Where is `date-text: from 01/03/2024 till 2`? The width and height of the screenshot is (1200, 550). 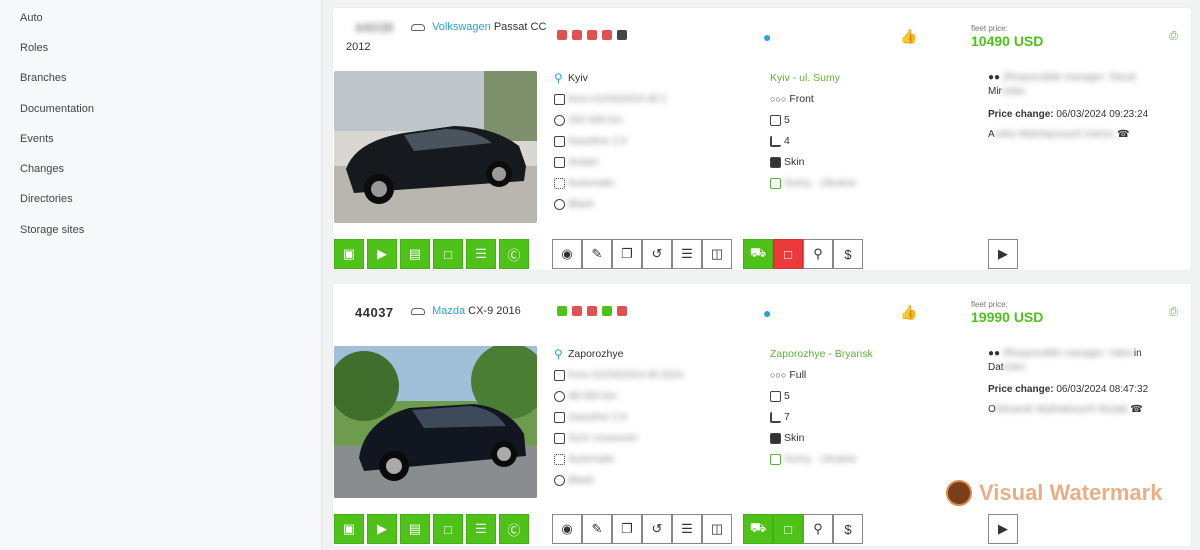
date-text: from 01/03/2024 till 2 is located at coordinates (617, 99).